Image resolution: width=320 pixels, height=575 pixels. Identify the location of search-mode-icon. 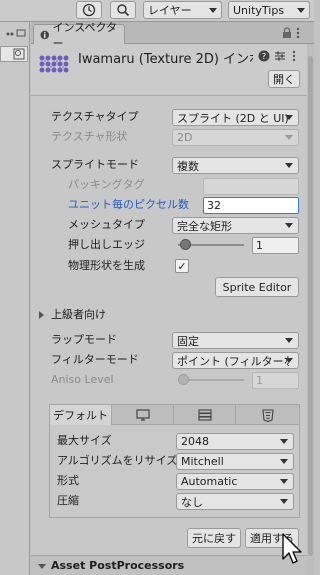
(19, 54).